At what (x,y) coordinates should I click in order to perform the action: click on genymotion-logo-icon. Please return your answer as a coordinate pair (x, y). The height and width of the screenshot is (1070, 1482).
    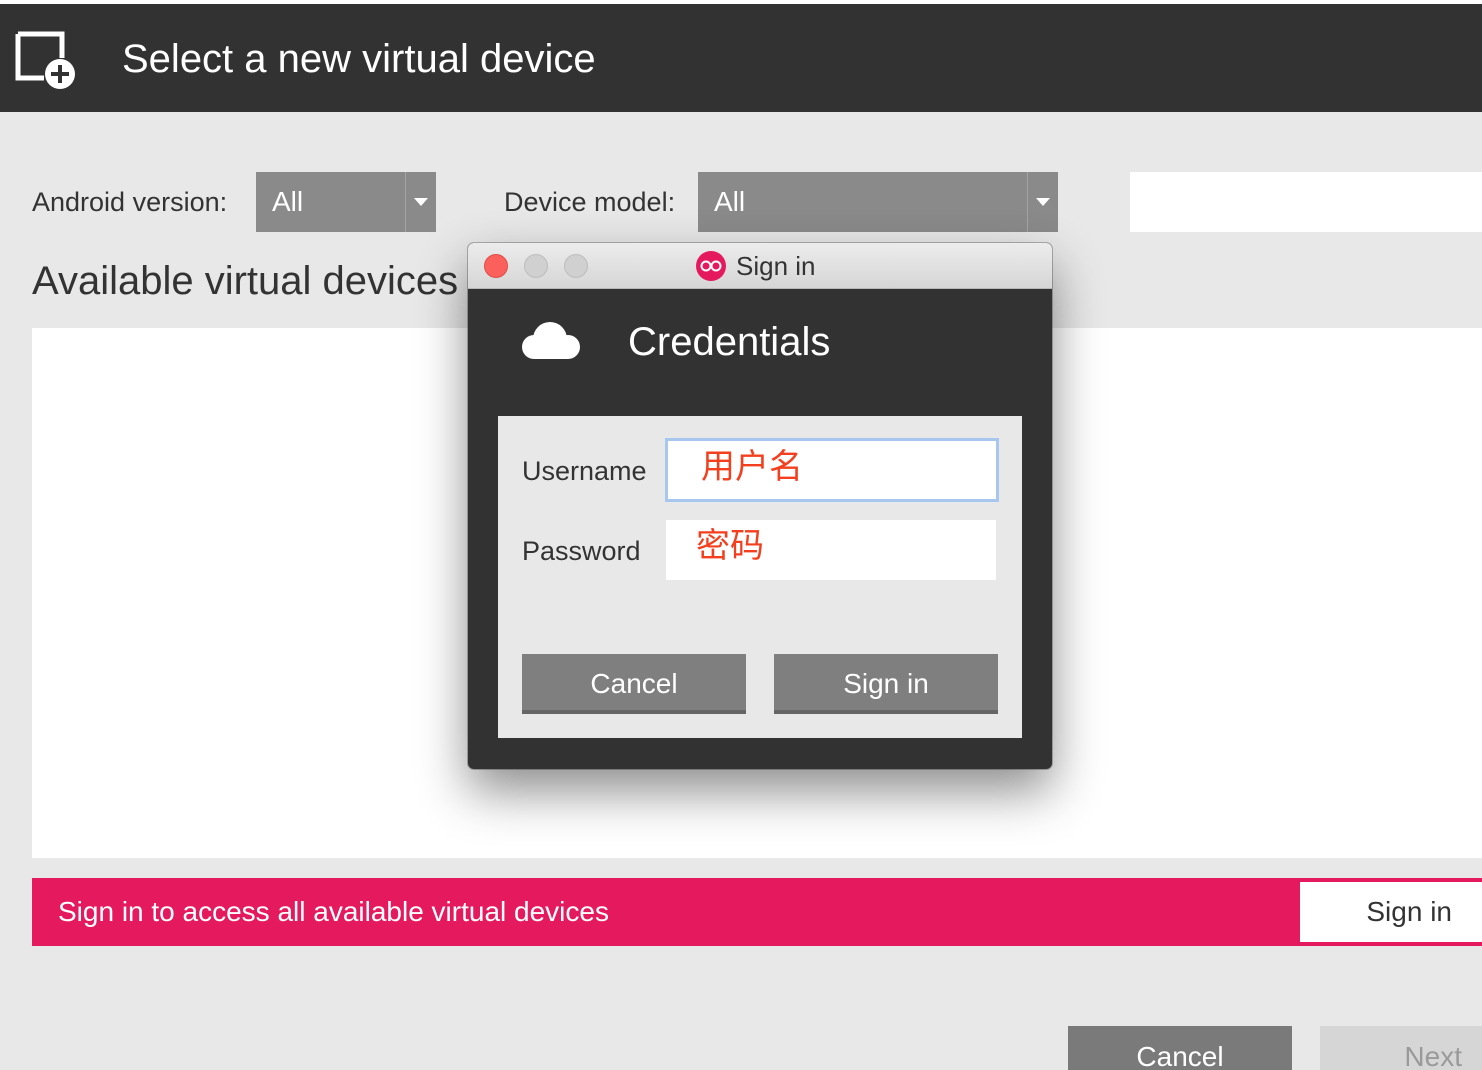
    Looking at the image, I should click on (711, 266).